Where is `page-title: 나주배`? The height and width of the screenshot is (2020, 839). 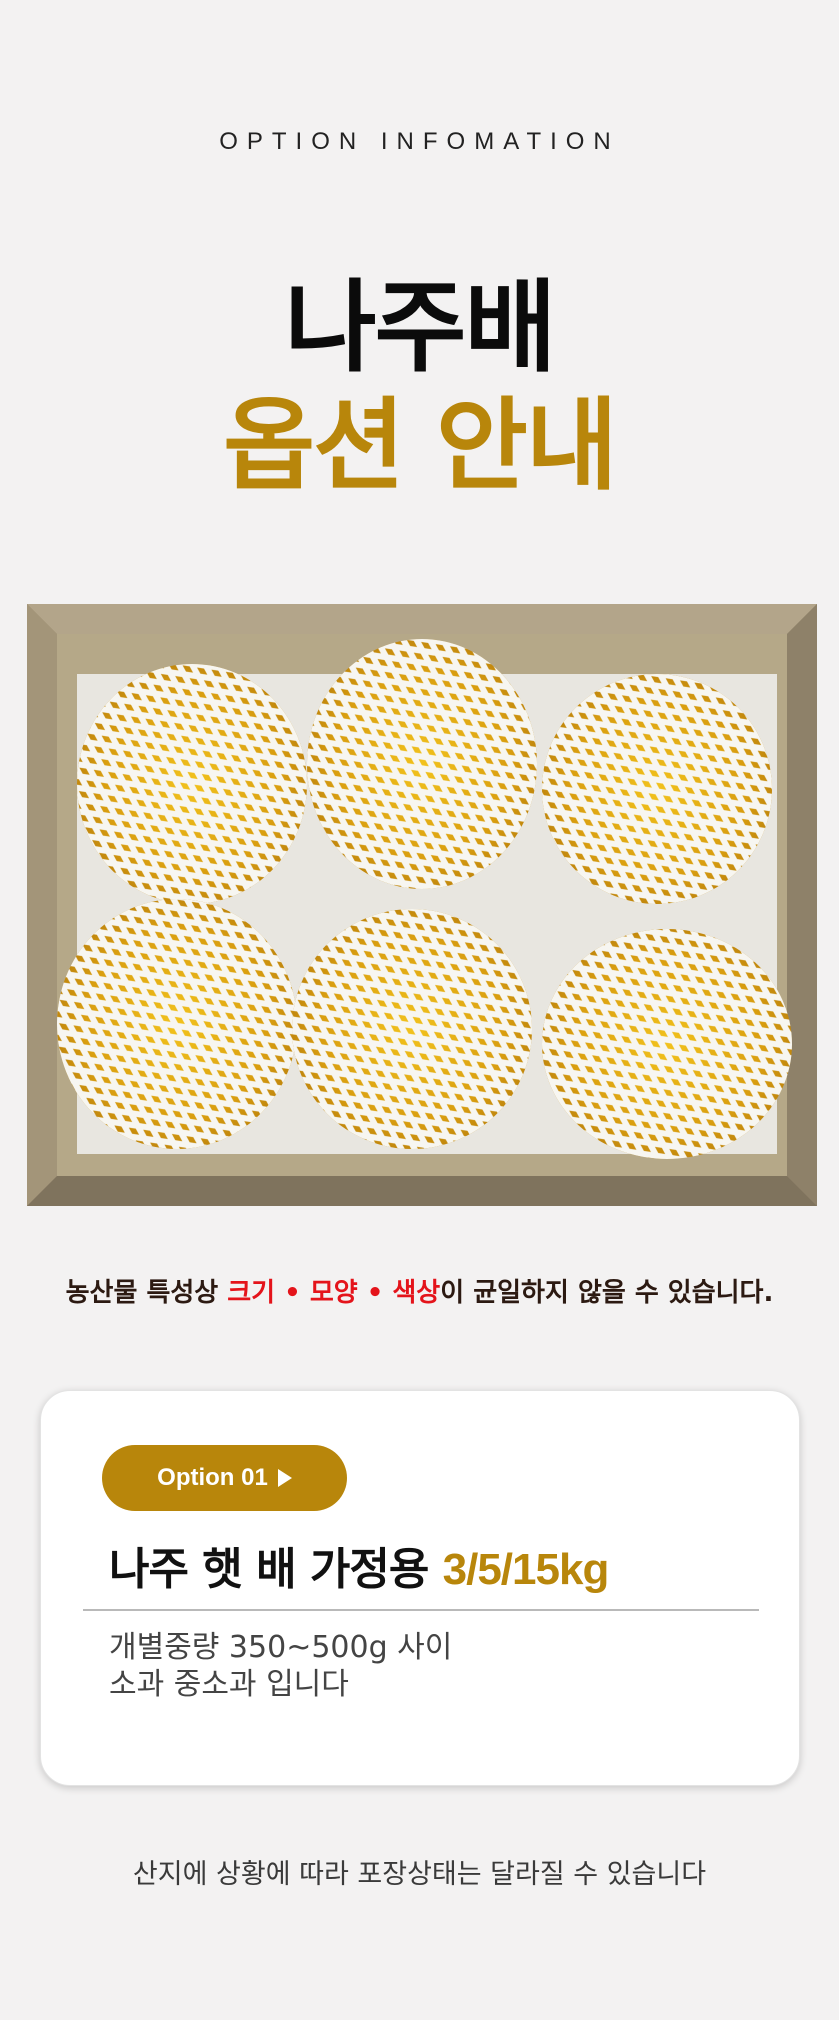 page-title: 나주배 is located at coordinates (420, 327).